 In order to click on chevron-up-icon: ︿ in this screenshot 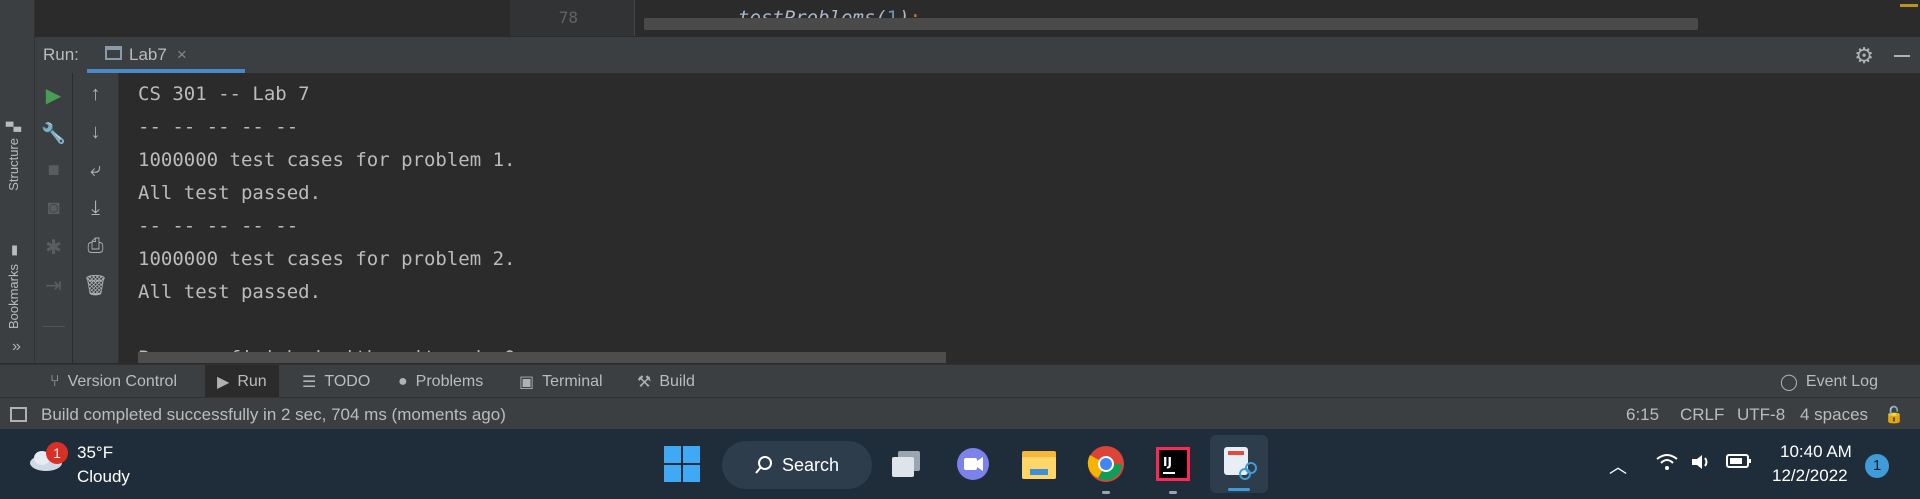, I will do `click(1618, 466)`.